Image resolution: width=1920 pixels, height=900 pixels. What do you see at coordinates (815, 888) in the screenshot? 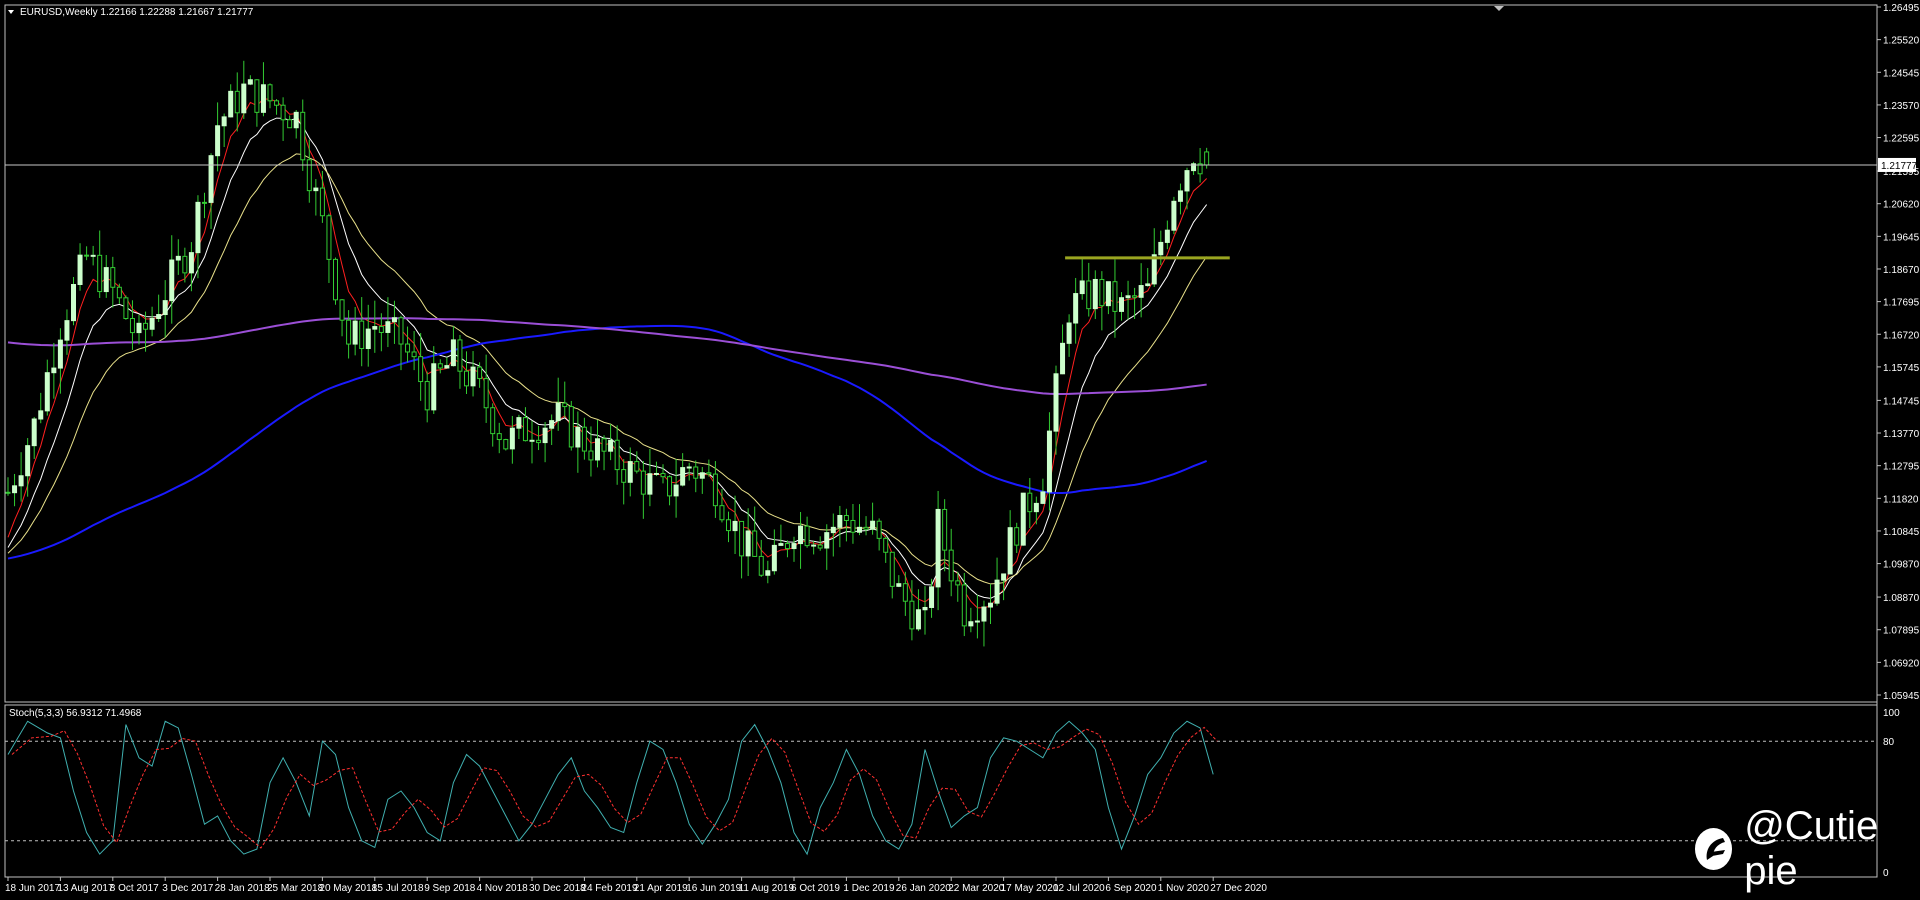
I see `time-tick-label: 6 Oct 2019` at bounding box center [815, 888].